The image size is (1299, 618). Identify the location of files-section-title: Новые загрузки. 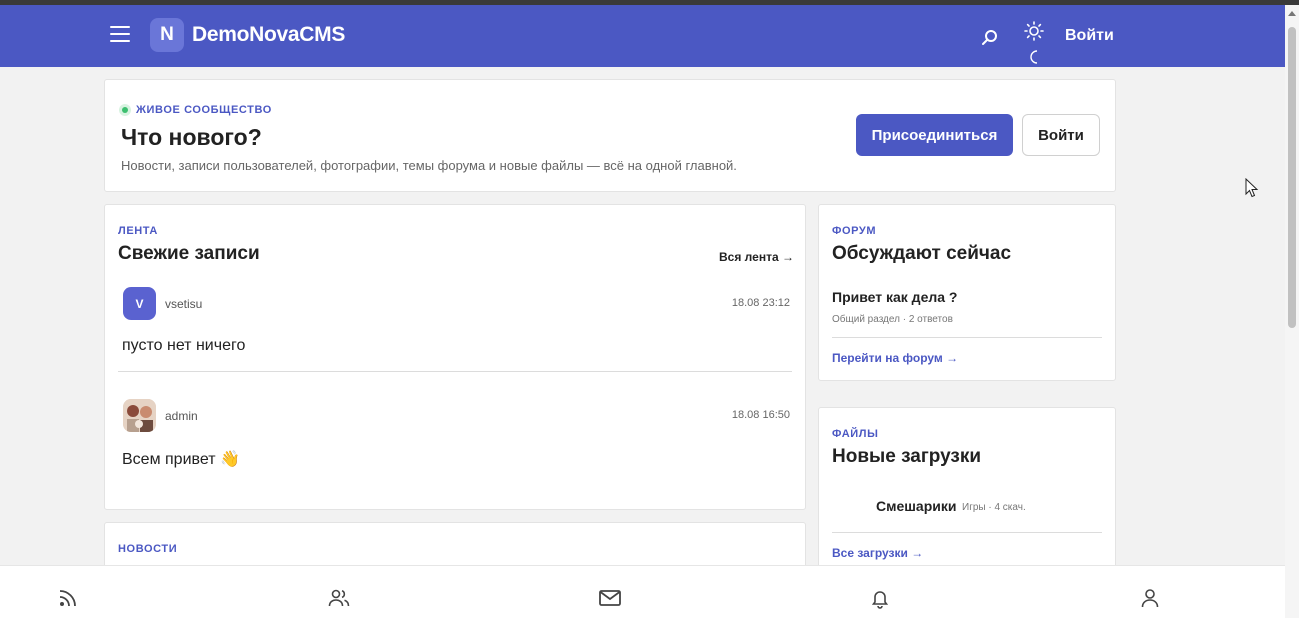
(907, 456).